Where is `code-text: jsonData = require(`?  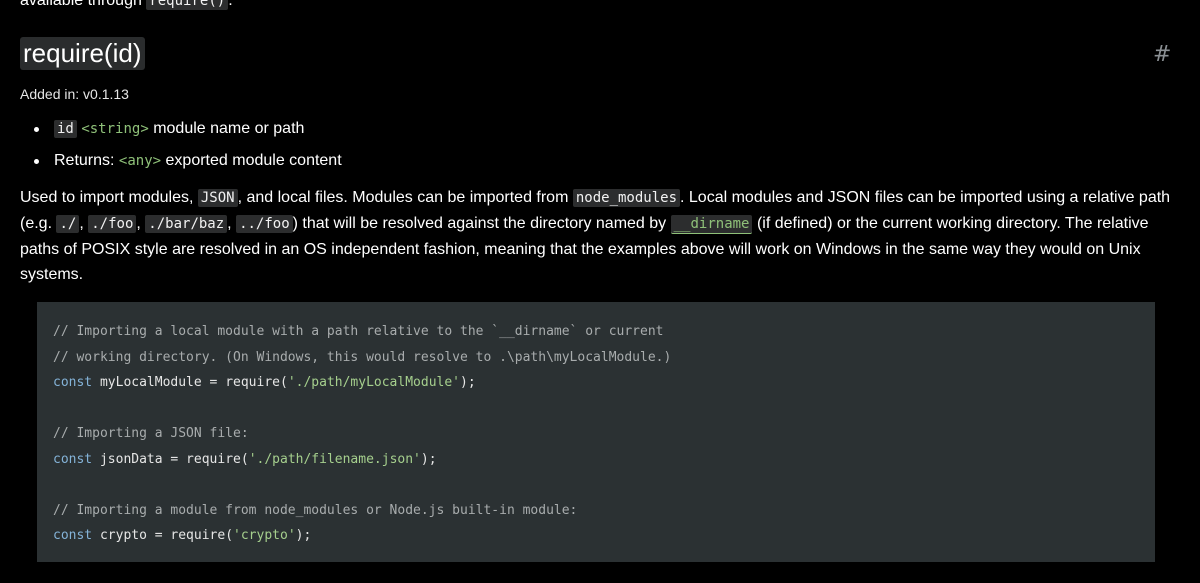
code-text: jsonData = require( is located at coordinates (170, 459).